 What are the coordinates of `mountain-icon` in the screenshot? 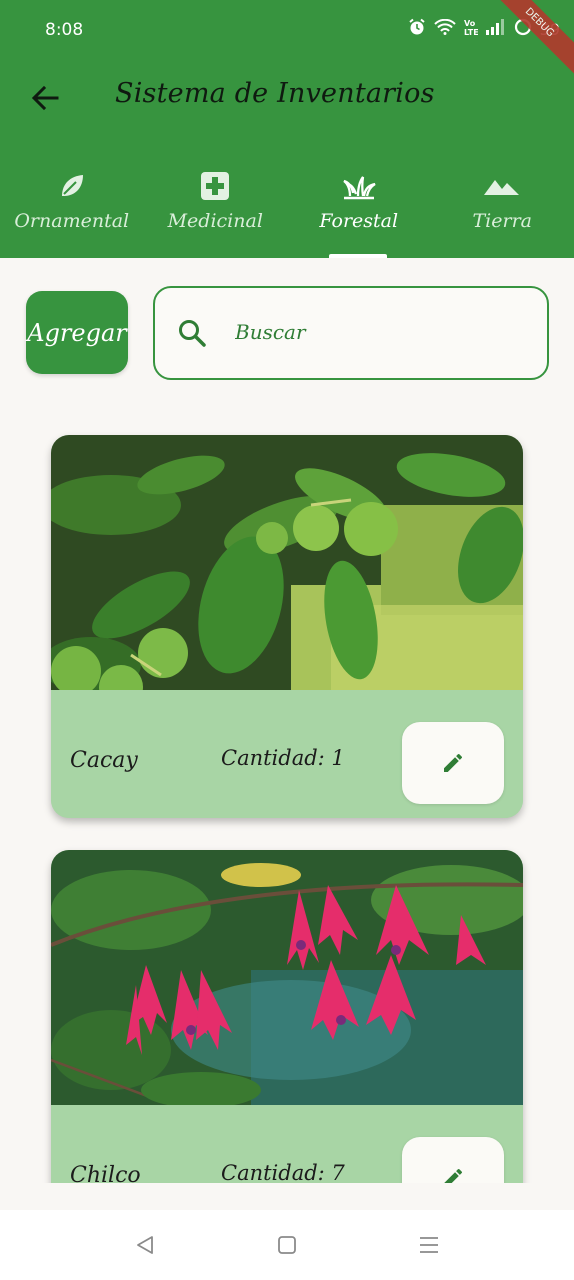 It's located at (502, 186).